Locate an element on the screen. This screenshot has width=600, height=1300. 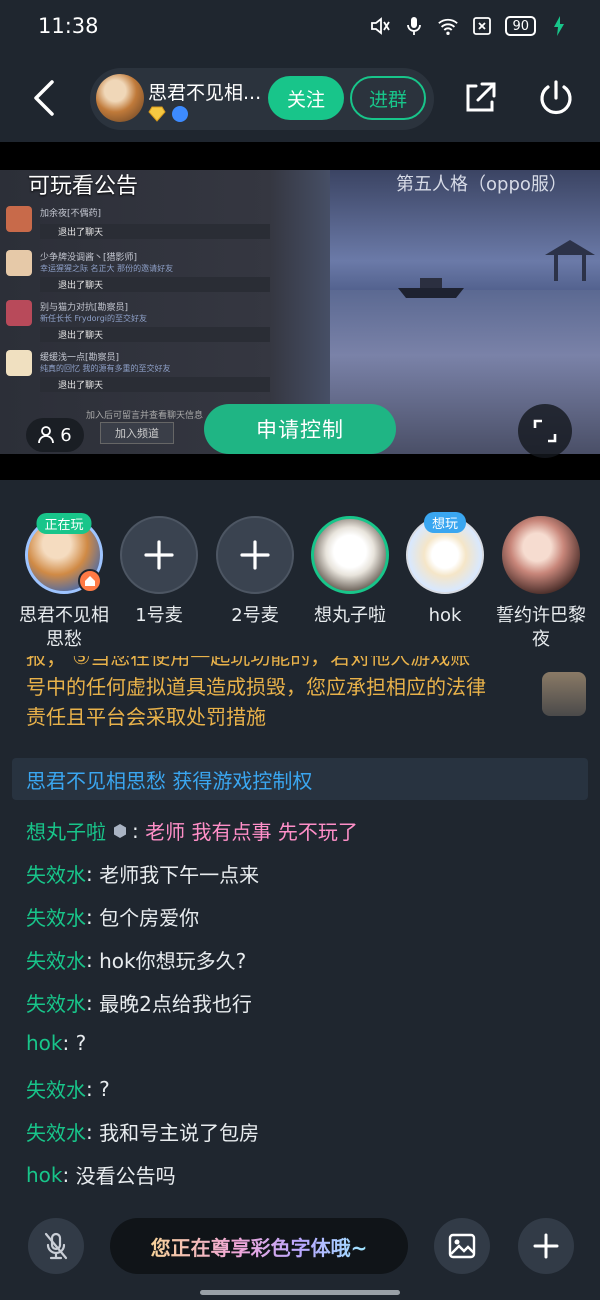
chat-message: 失效水: 老师我下午一点来 is located at coordinates (142, 873).